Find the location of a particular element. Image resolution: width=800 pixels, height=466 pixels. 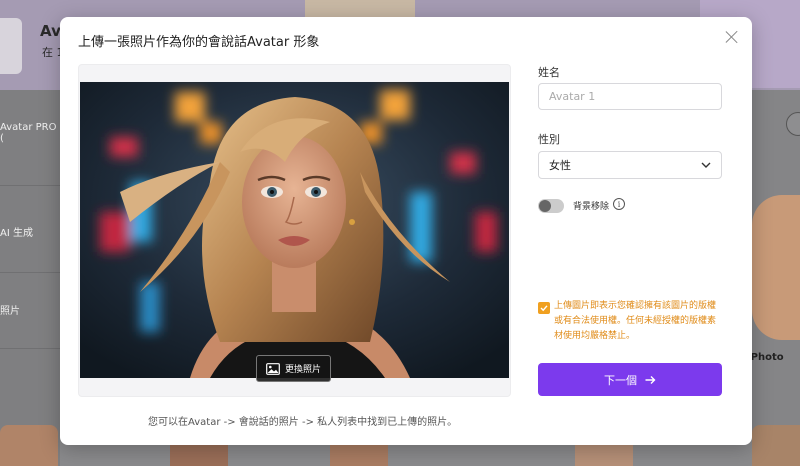

gender-label: 性別 is located at coordinates (549, 139).